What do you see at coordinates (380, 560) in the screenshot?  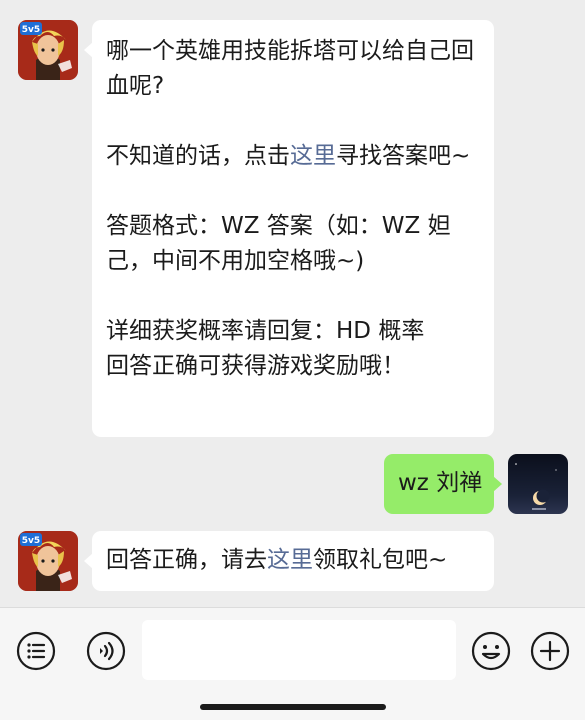 I see `message-text: 领取礼包吧~` at bounding box center [380, 560].